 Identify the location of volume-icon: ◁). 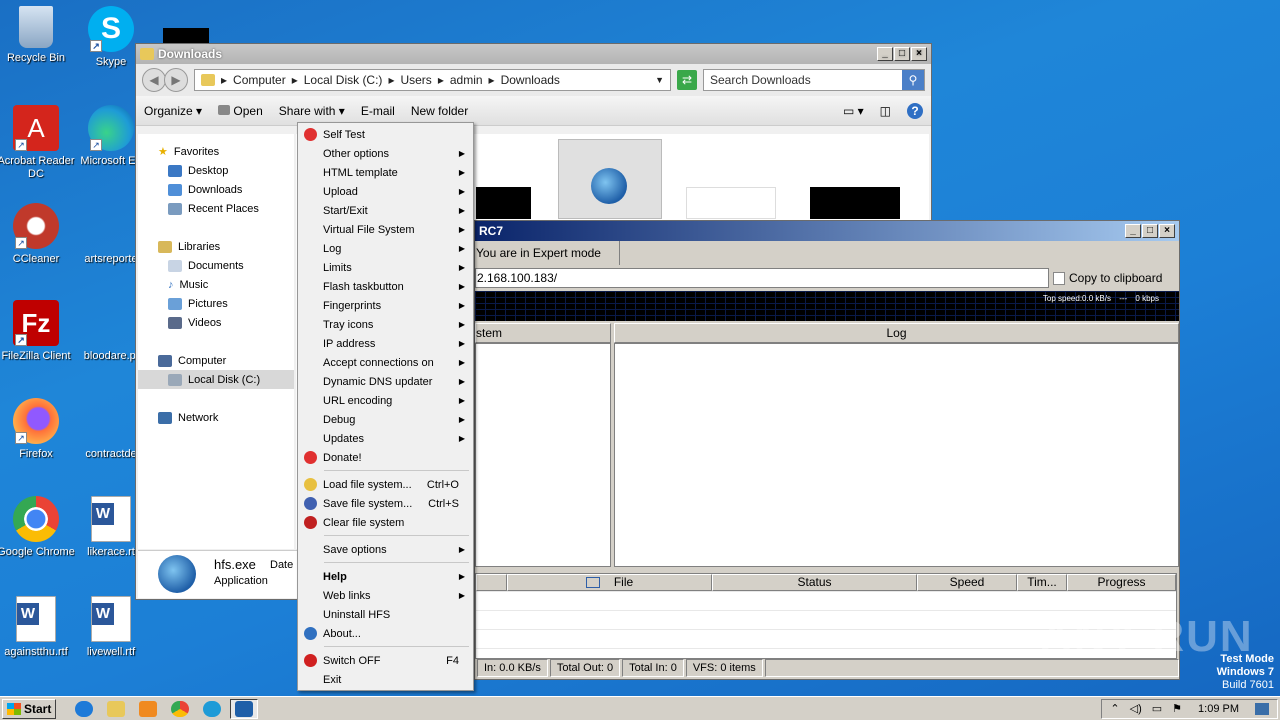
(1136, 708).